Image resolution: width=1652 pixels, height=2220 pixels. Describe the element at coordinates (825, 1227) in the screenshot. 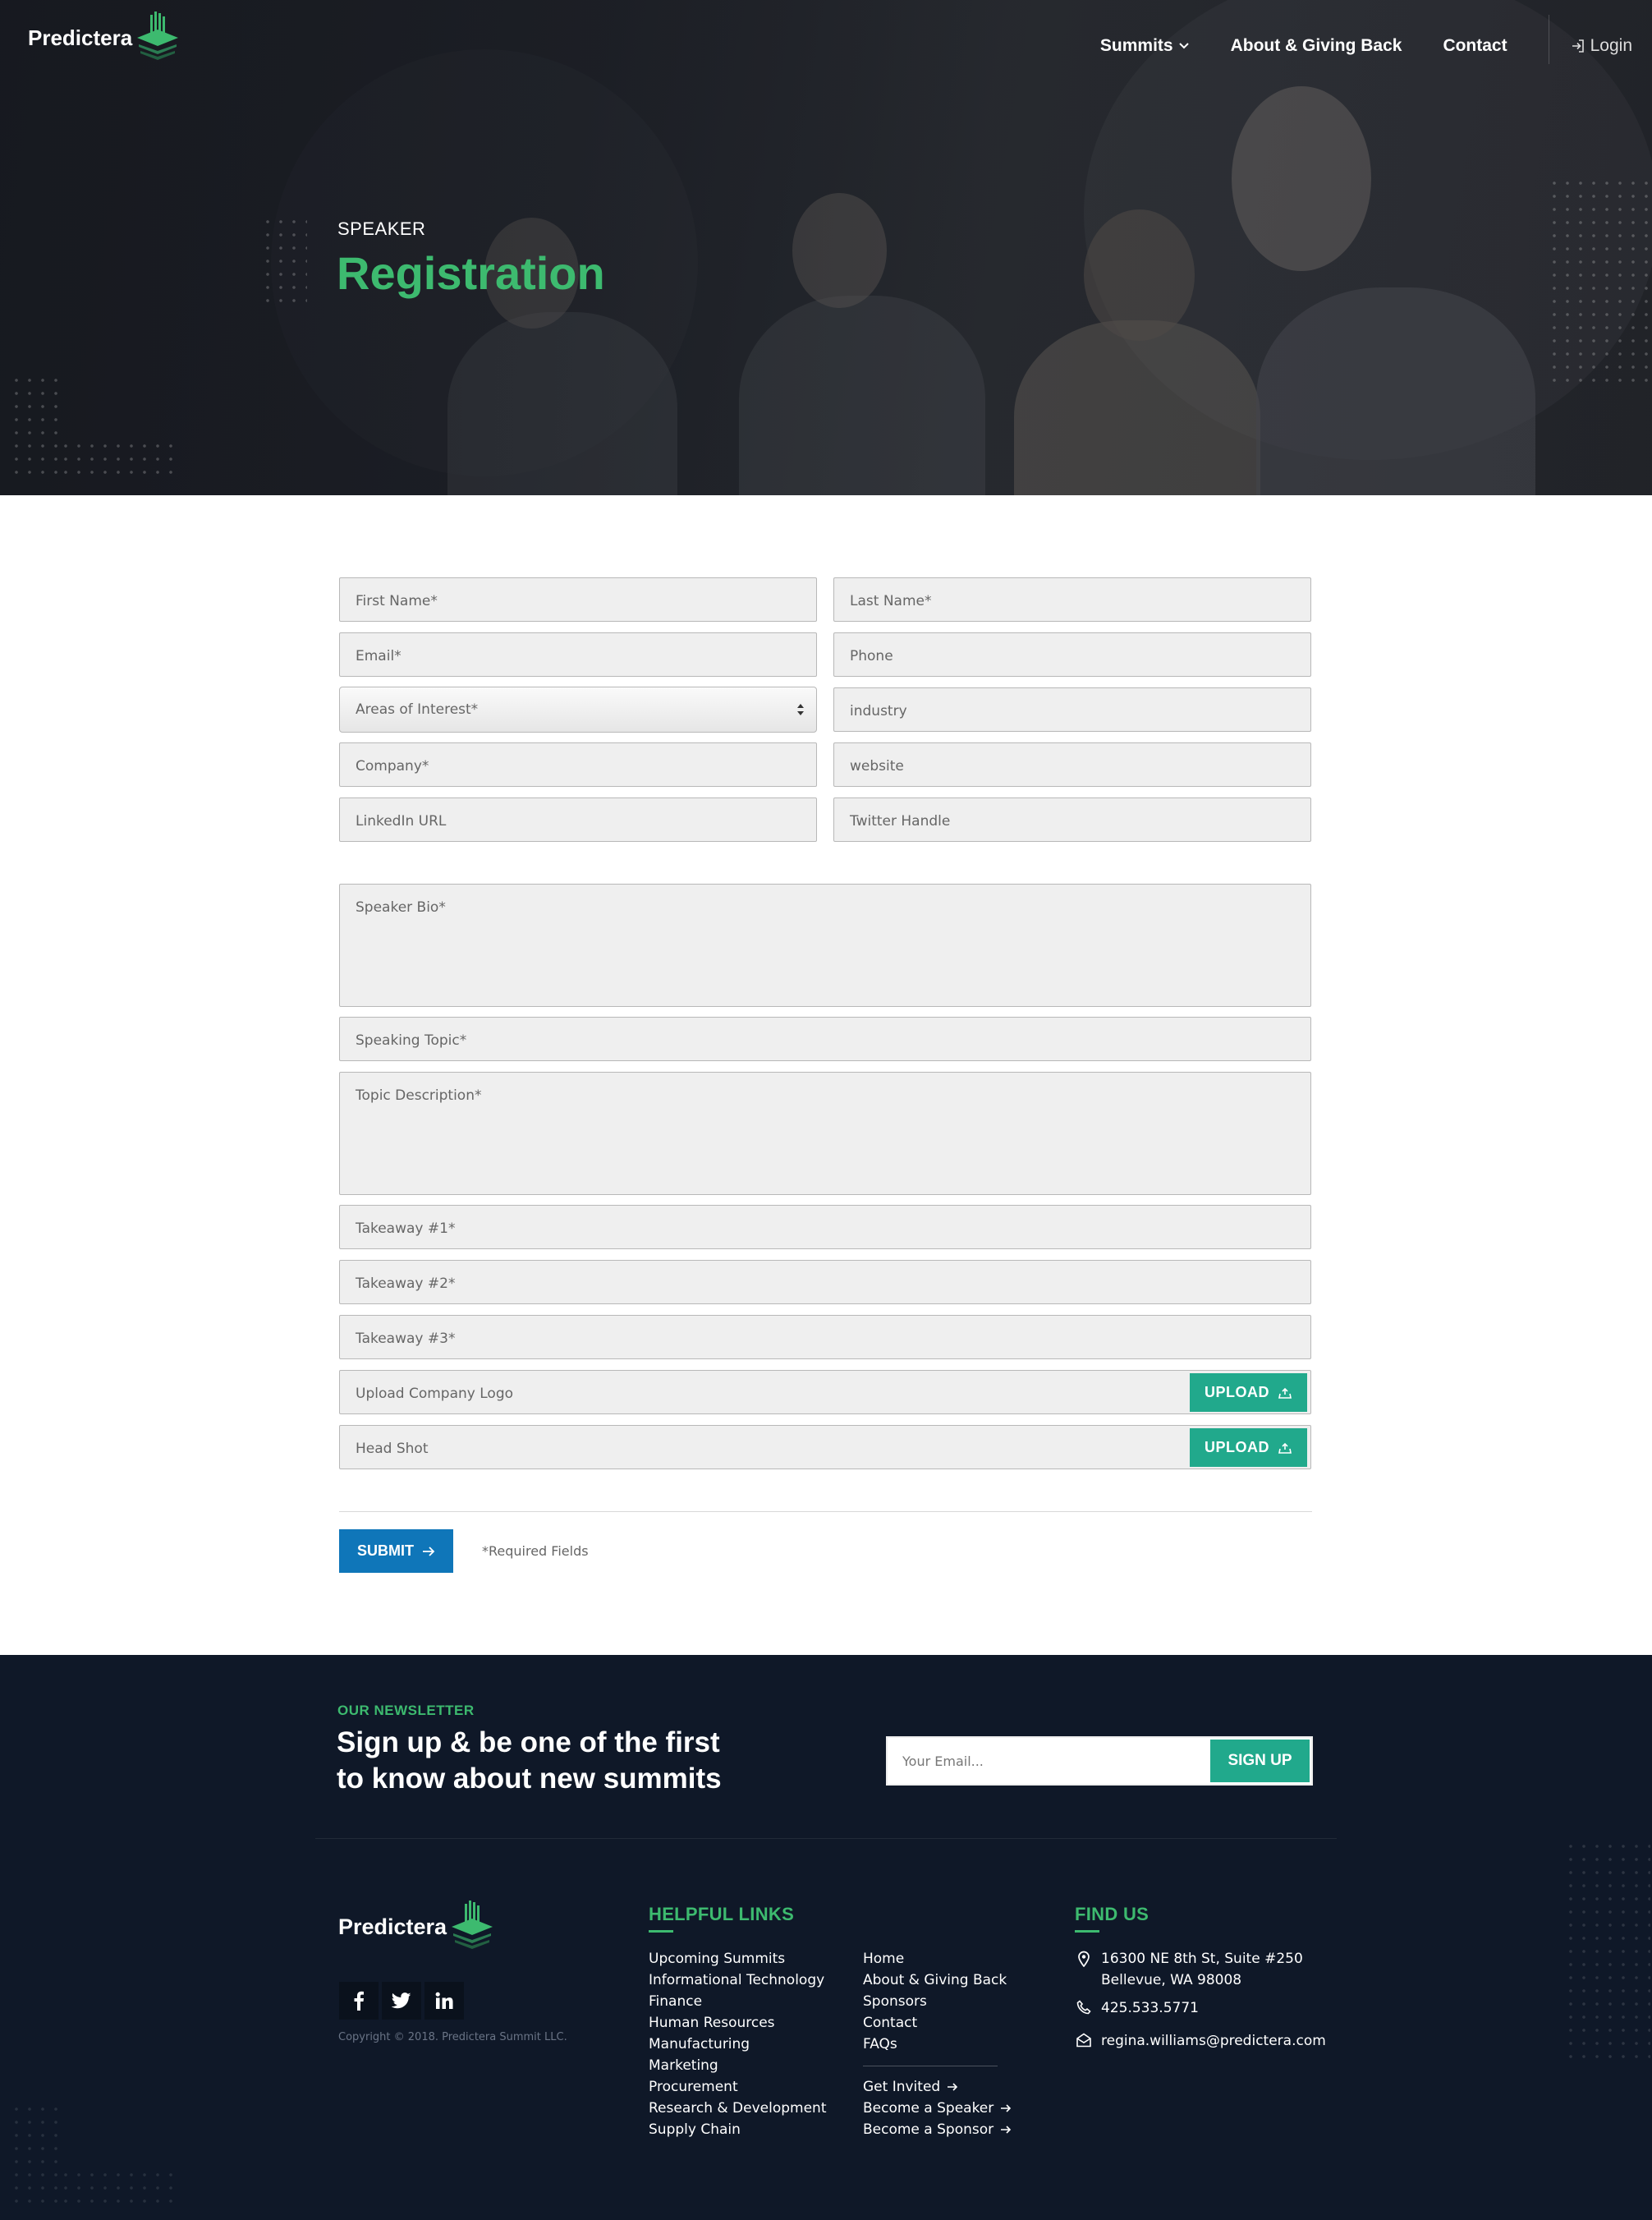

I see `takeaway-1-field: Takeaway #1*` at that location.